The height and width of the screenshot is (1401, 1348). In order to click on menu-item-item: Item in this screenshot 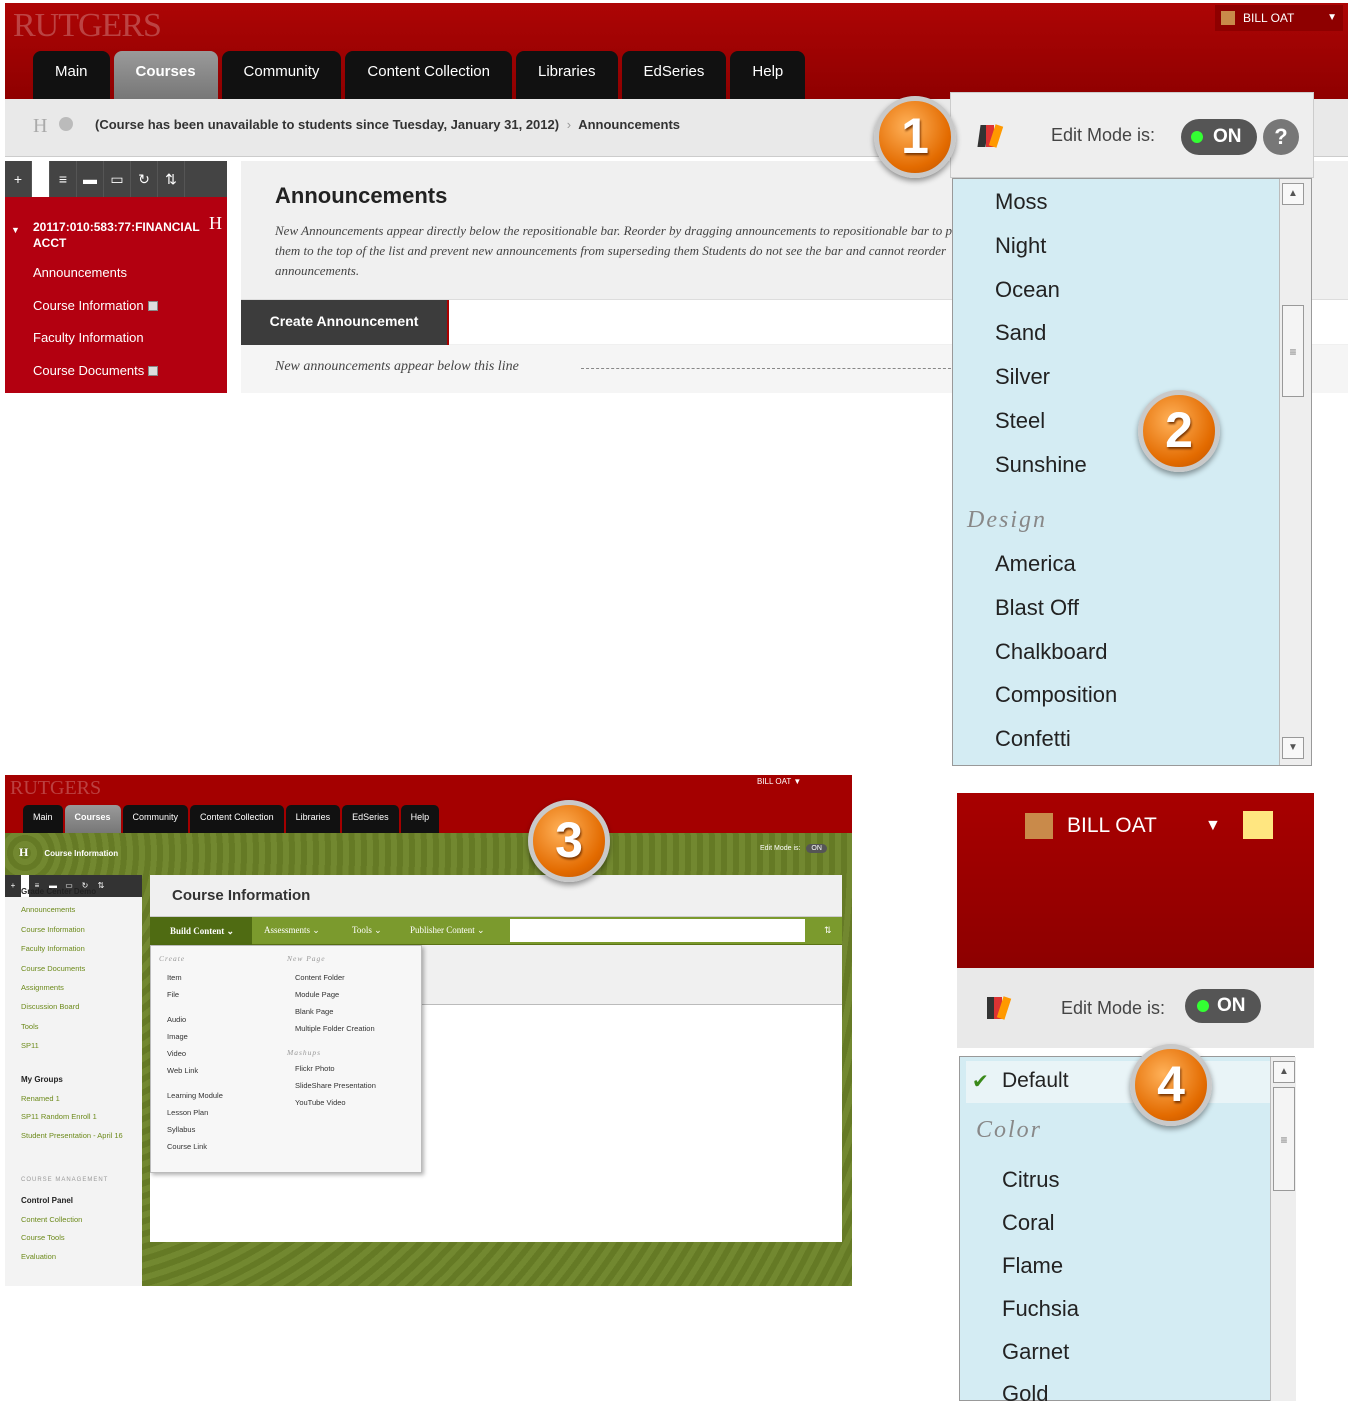, I will do `click(174, 977)`.